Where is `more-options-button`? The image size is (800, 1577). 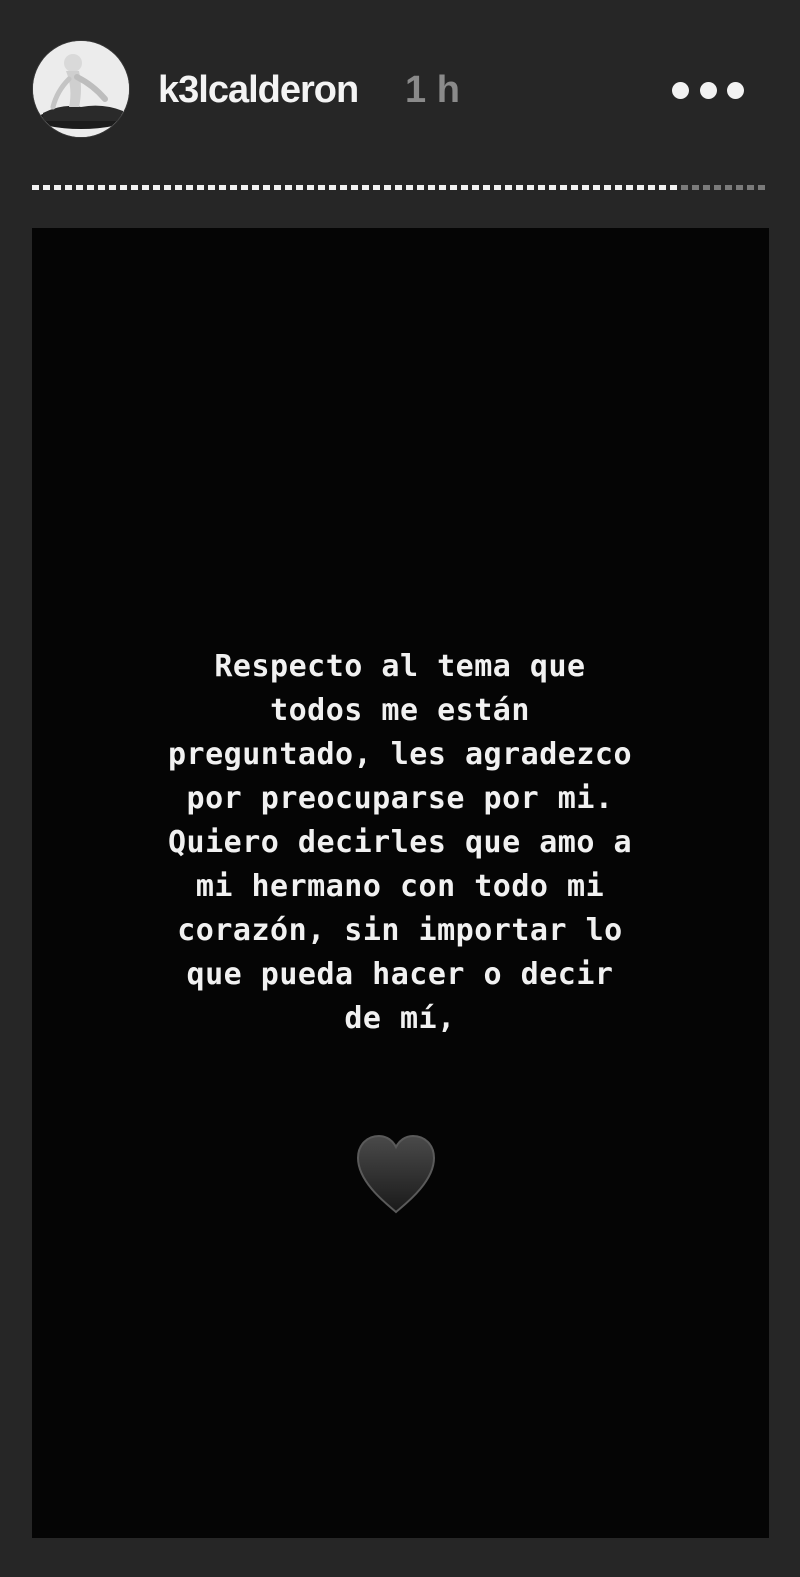
more-options-button is located at coordinates (708, 90).